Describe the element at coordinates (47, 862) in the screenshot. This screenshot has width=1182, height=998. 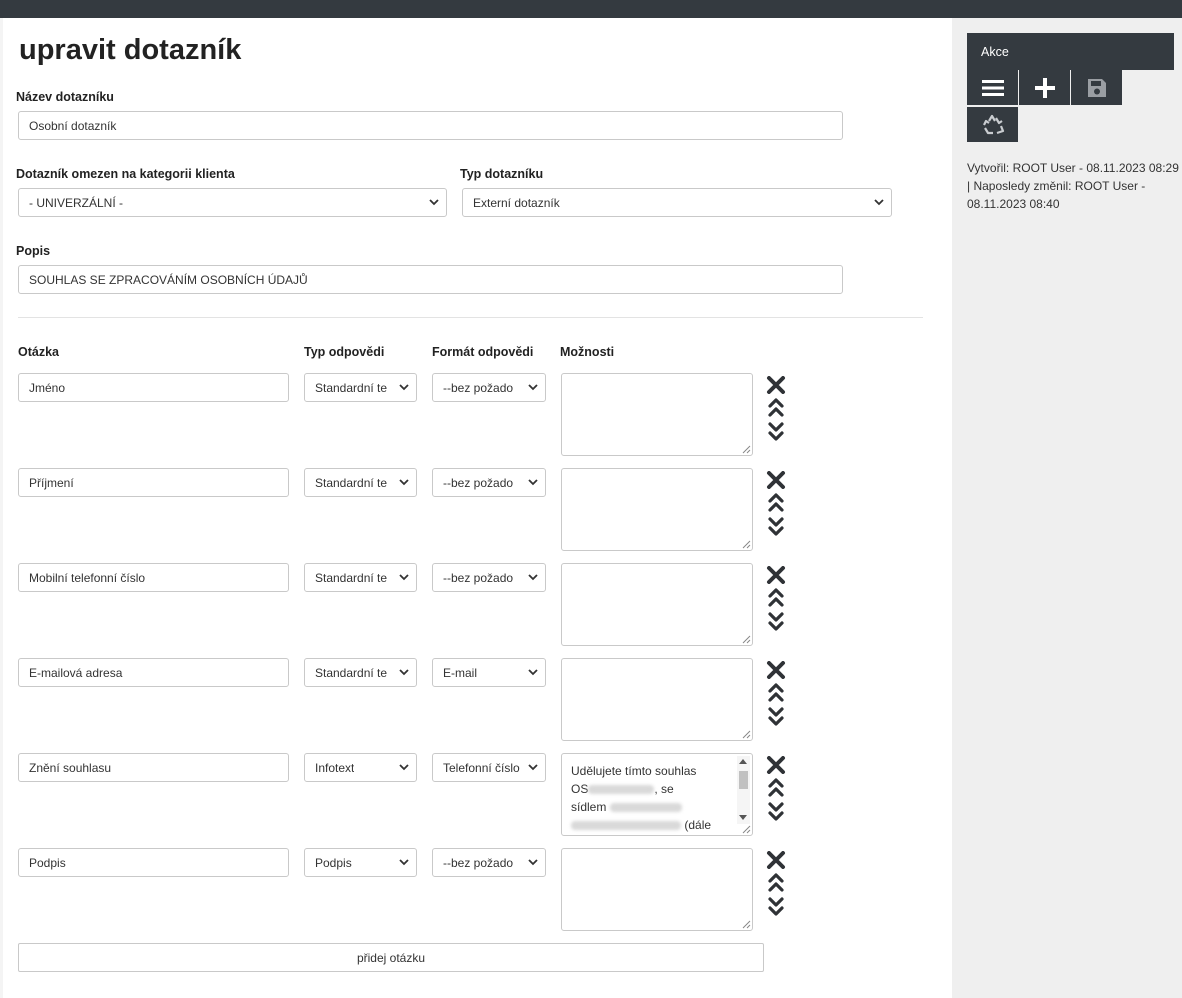
I see `question-input-value: Podpis` at that location.